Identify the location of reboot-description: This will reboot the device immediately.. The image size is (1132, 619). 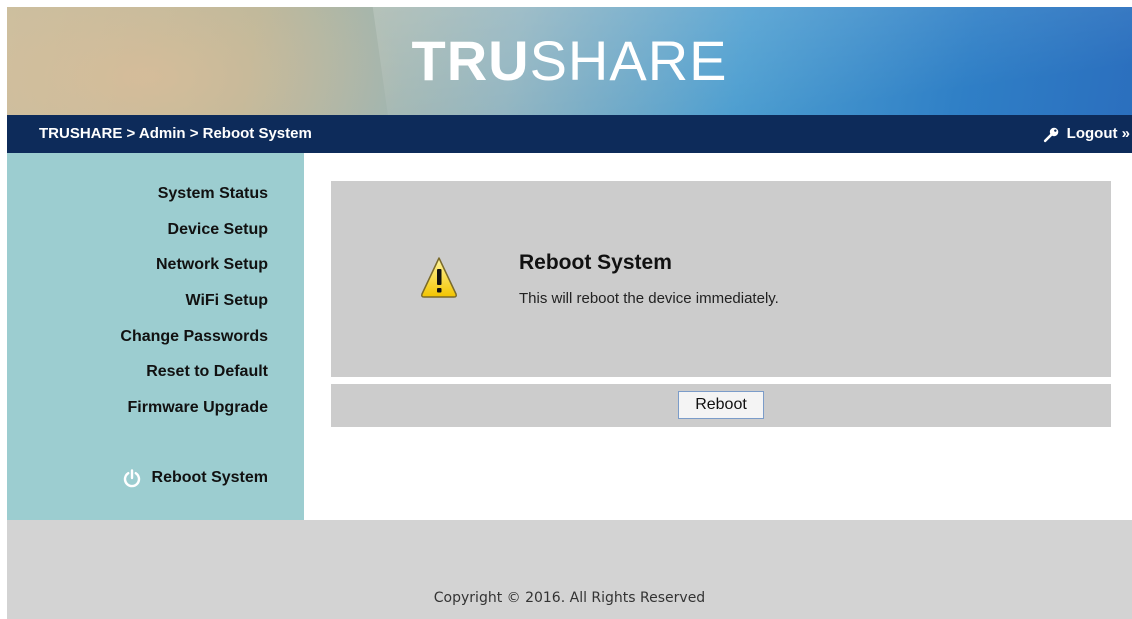
(649, 298).